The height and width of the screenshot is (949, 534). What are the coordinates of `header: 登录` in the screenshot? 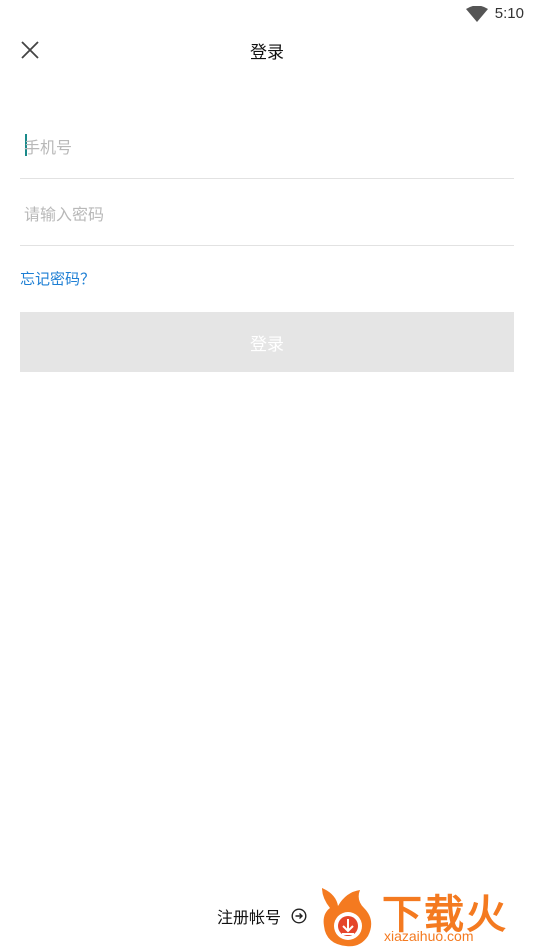 It's located at (267, 50).